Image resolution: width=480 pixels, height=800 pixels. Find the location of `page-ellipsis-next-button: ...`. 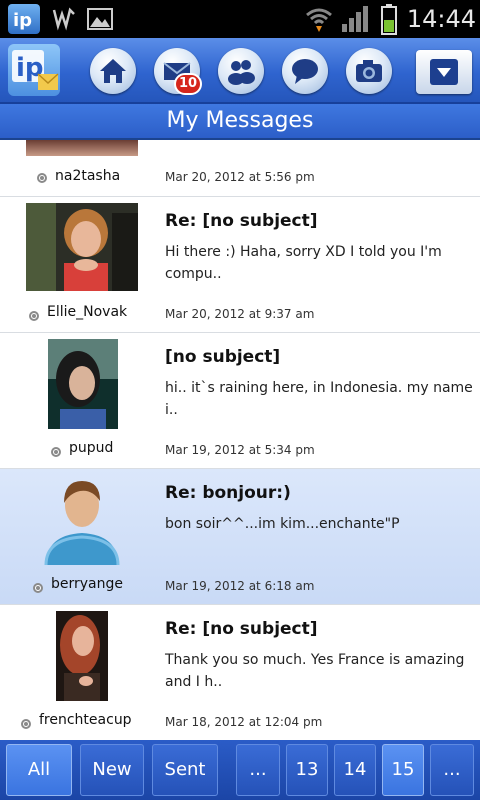

page-ellipsis-next-button: ... is located at coordinates (452, 770).